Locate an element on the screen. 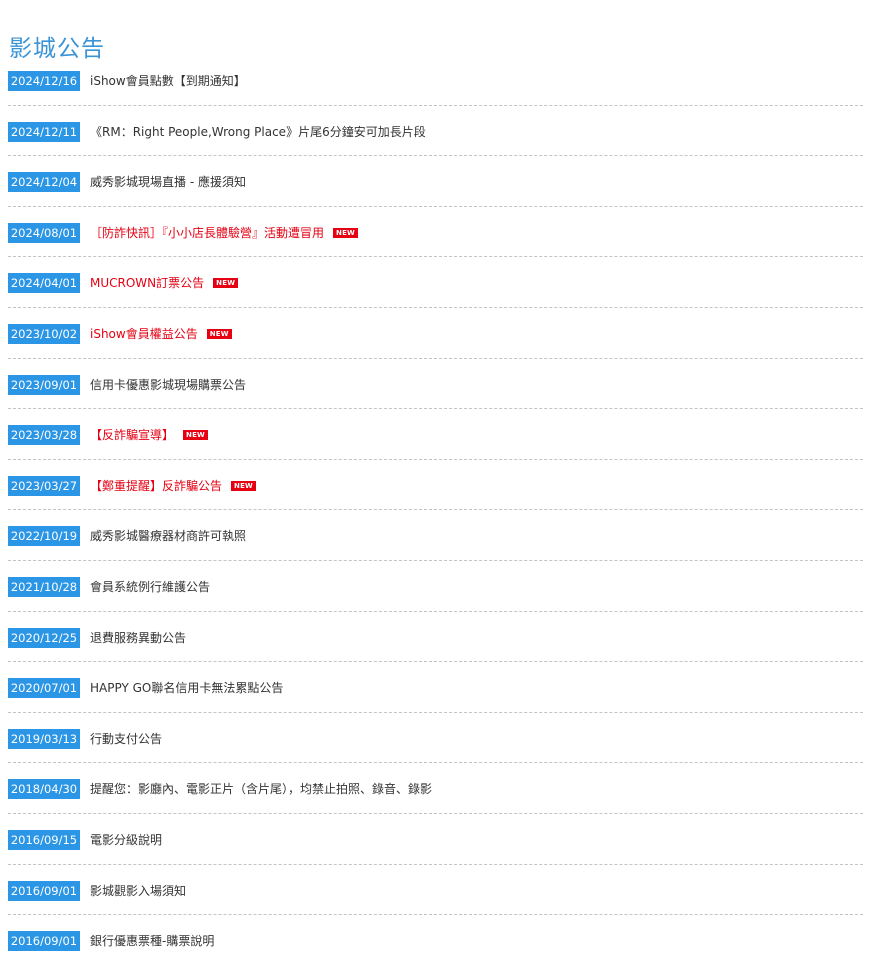  notice-title-link: 《RM：Right People,Wrong Place》片尾6分鐘安可加長片段 is located at coordinates (258, 132).